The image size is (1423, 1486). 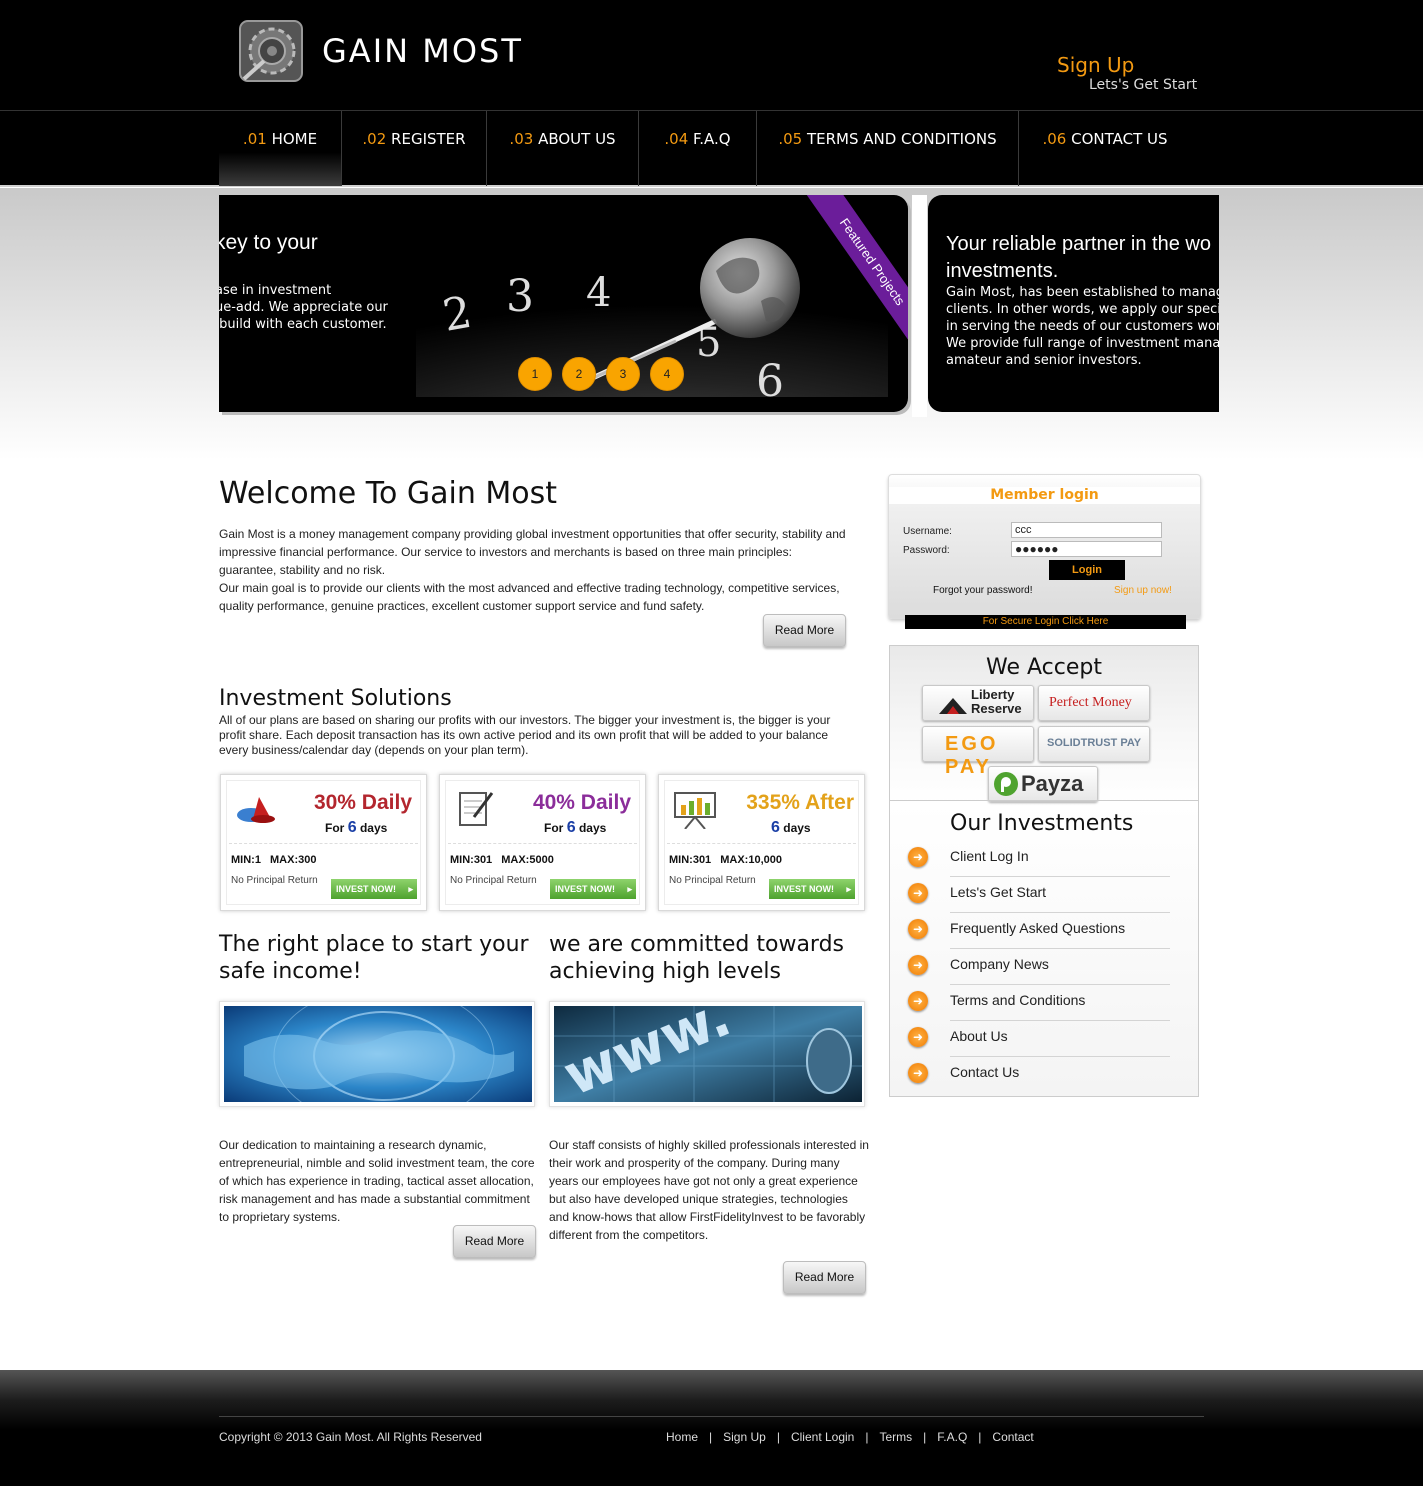 I want to click on footer-link-home: Home, so click(x=682, y=1437).